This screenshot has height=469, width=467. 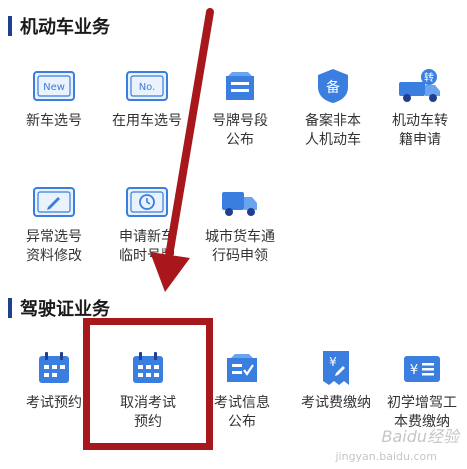 What do you see at coordinates (54, 121) in the screenshot?
I see `service-label: 新车选号` at bounding box center [54, 121].